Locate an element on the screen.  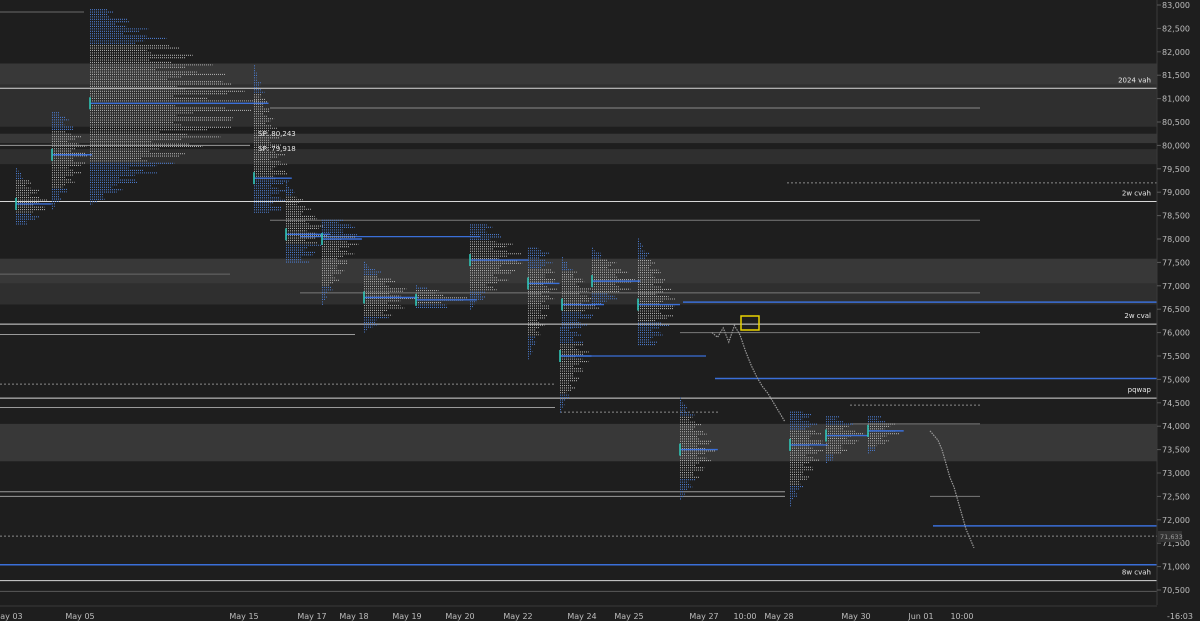
price-tick-label: 79,000 is located at coordinates (1176, 192).